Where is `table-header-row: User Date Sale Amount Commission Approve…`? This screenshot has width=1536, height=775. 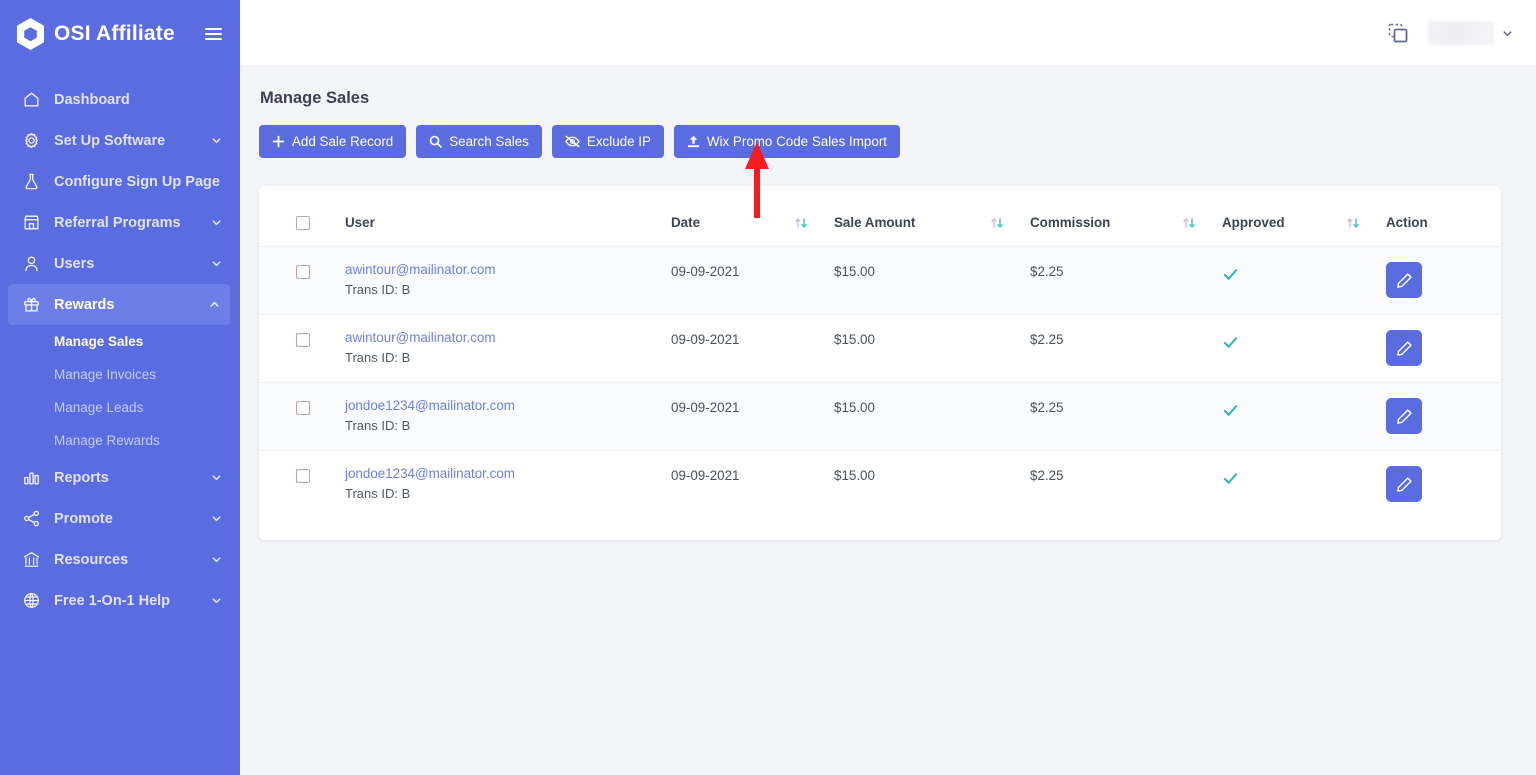
table-header-row: User Date Sale Amount Commission Approve… is located at coordinates (880, 216).